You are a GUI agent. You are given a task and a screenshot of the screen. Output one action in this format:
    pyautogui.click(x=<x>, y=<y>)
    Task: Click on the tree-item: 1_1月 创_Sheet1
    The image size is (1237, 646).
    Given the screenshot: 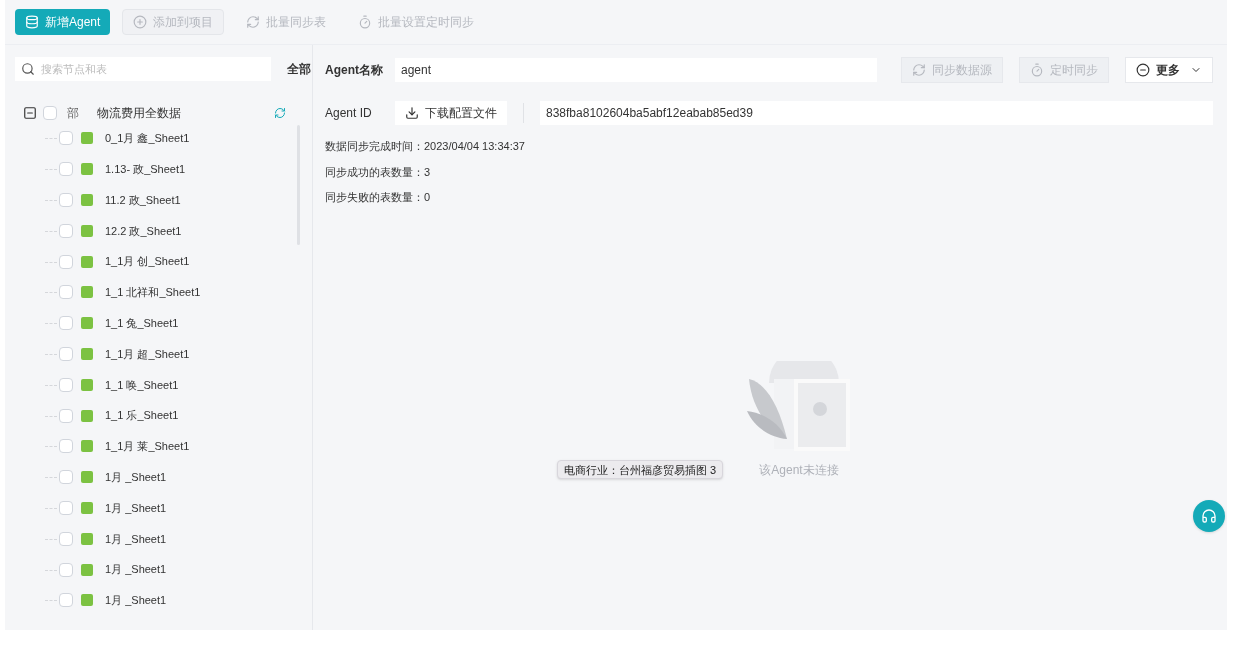 What is the action you would take?
    pyautogui.click(x=147, y=261)
    